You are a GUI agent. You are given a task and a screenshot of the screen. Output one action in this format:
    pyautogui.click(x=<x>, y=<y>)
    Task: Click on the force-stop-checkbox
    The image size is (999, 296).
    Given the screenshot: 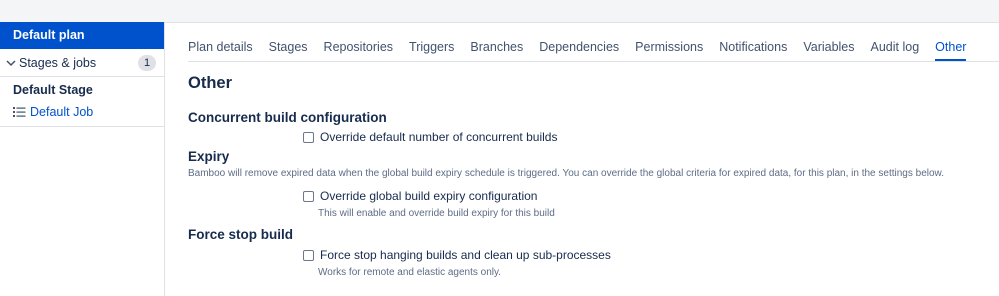 What is the action you would take?
    pyautogui.click(x=308, y=255)
    